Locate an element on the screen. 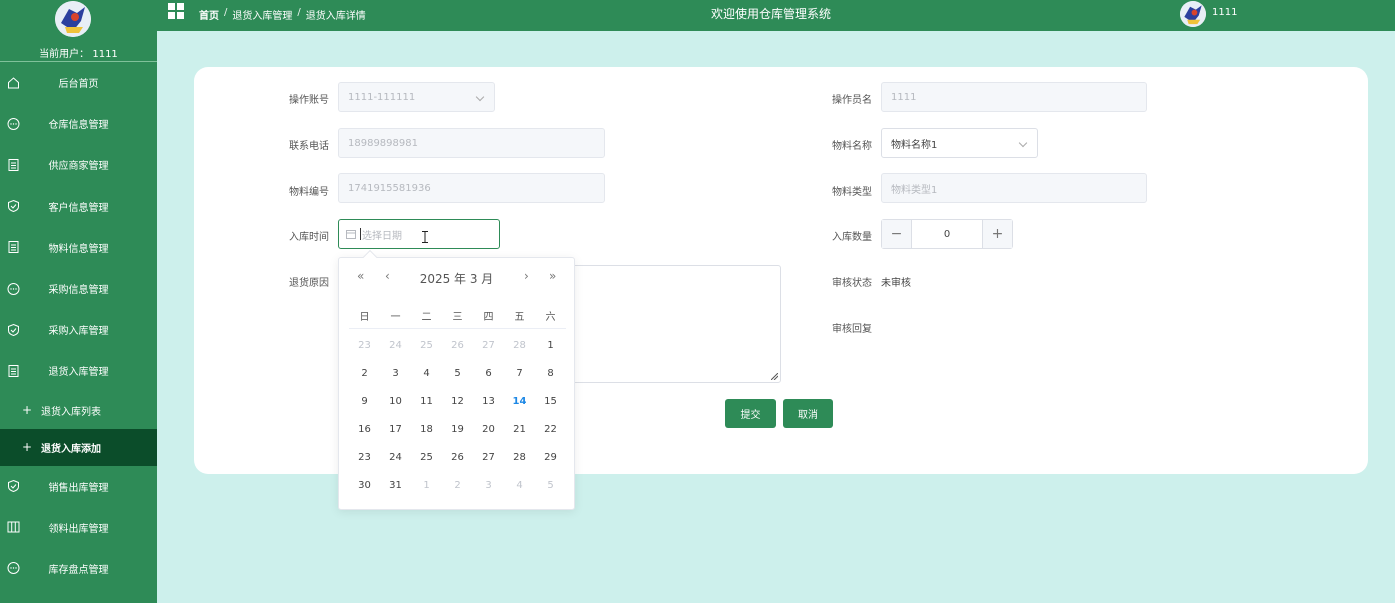 The height and width of the screenshot is (603, 1395). quantity-value: 0 is located at coordinates (947, 234).